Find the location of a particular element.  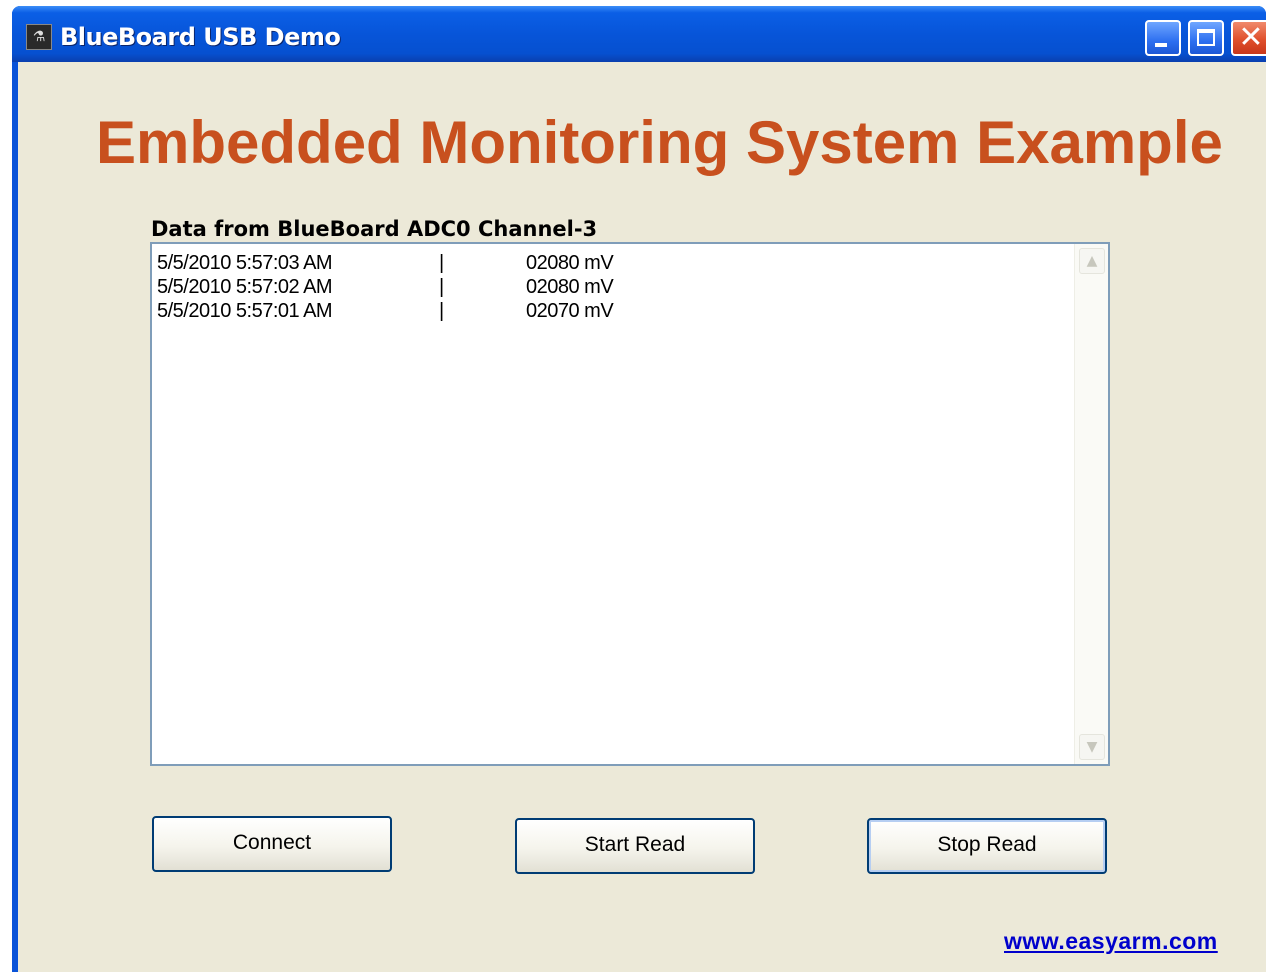

maximize-button is located at coordinates (1206, 38).